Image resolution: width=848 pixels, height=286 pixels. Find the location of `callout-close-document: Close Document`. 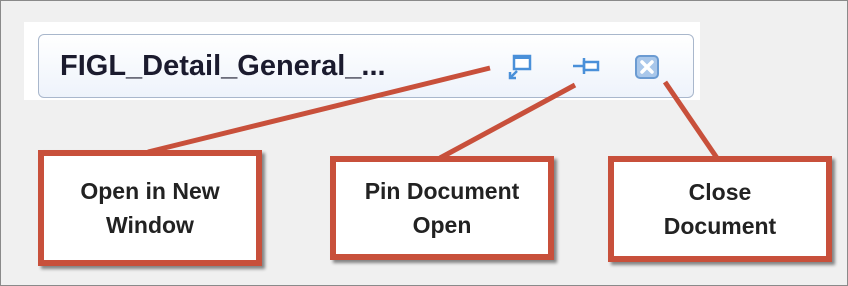

callout-close-document: Close Document is located at coordinates (720, 209).